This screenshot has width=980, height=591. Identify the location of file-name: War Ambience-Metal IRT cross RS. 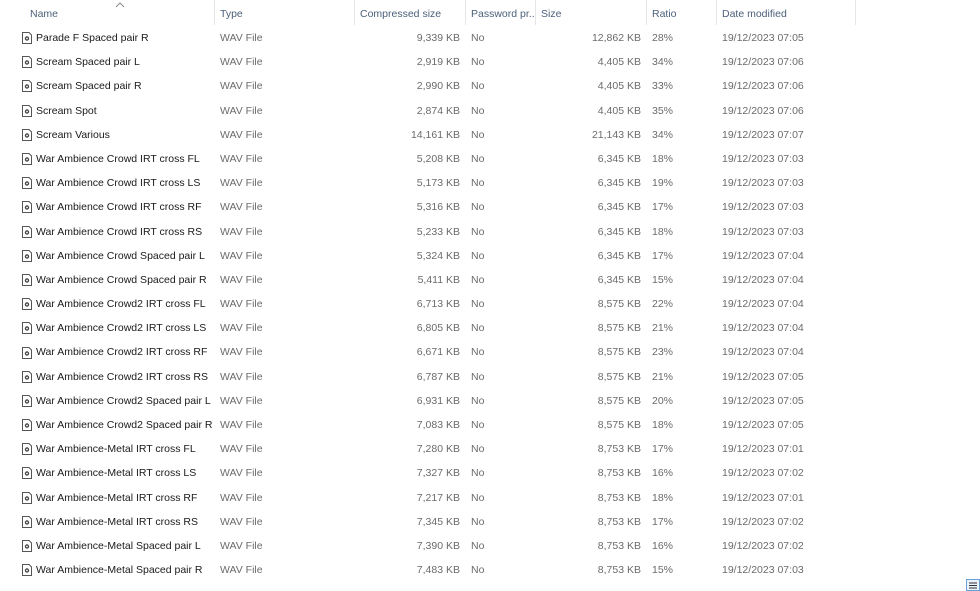
(117, 521).